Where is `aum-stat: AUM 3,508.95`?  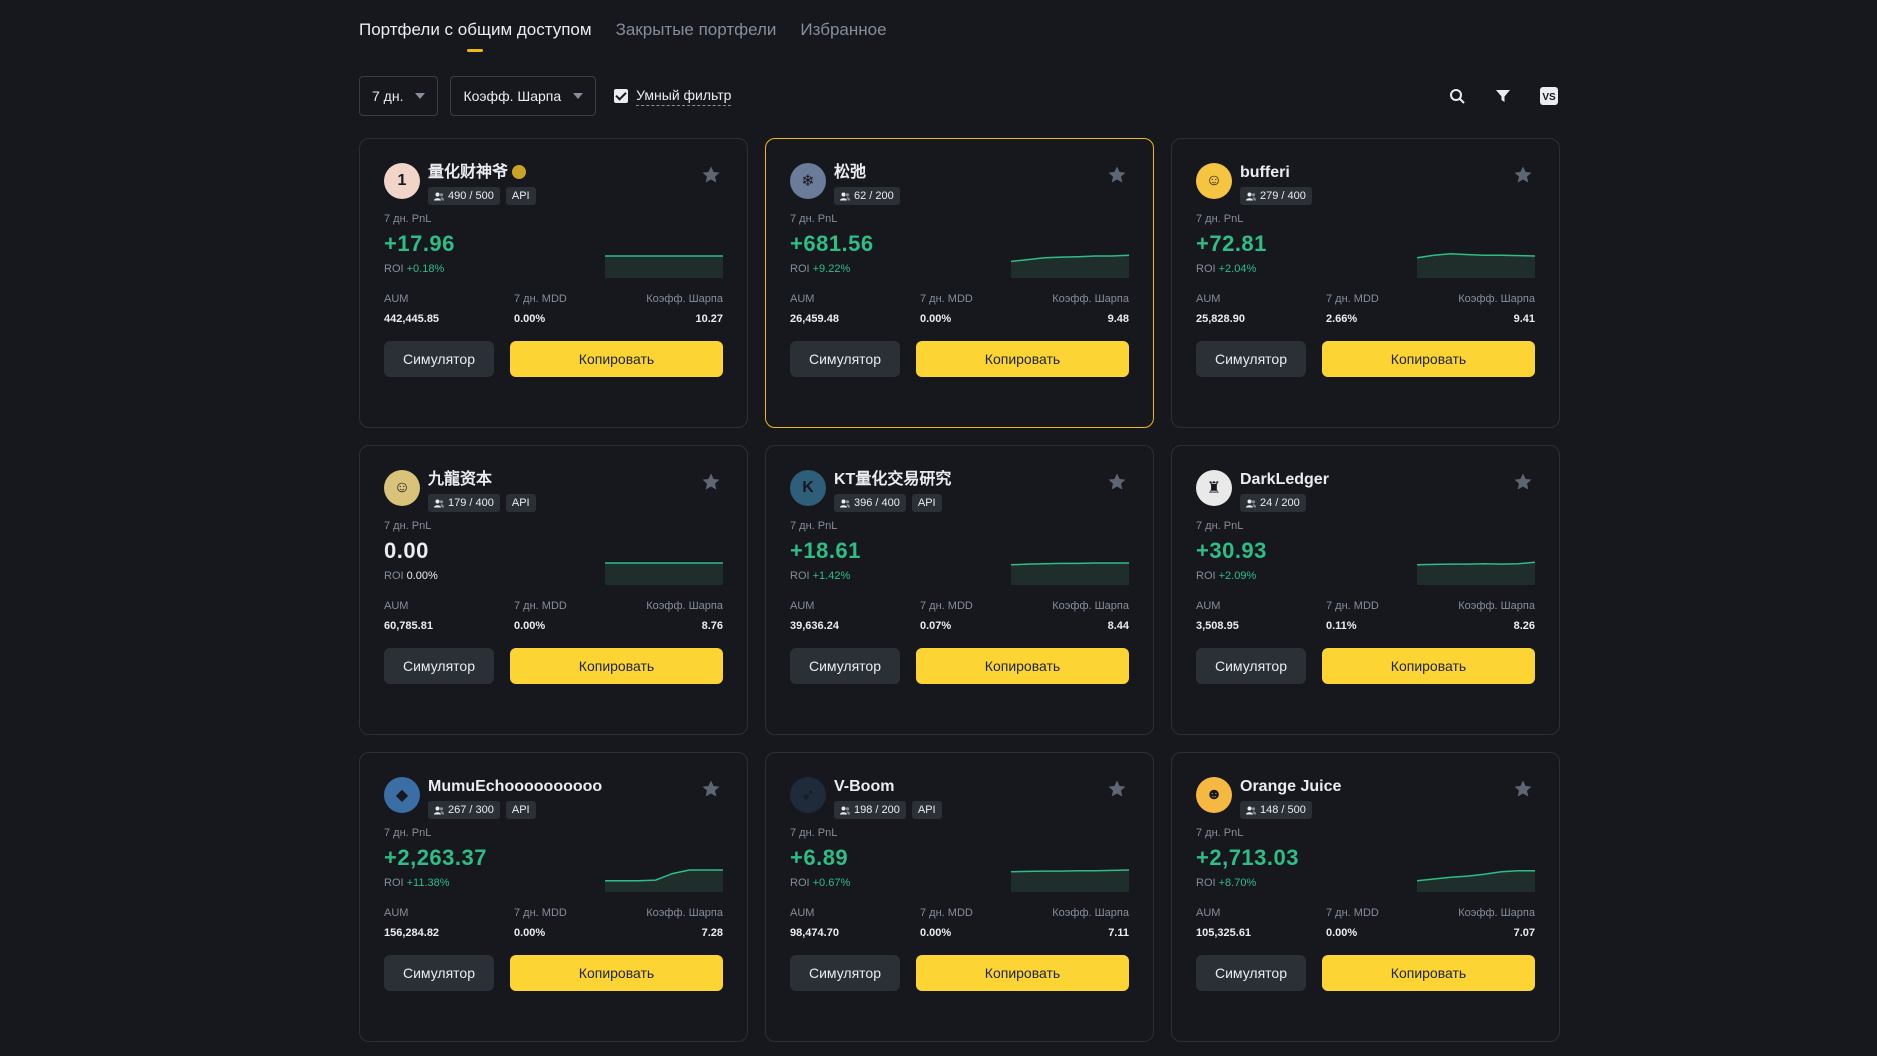
aum-stat: AUM 3,508.95 is located at coordinates (1261, 616).